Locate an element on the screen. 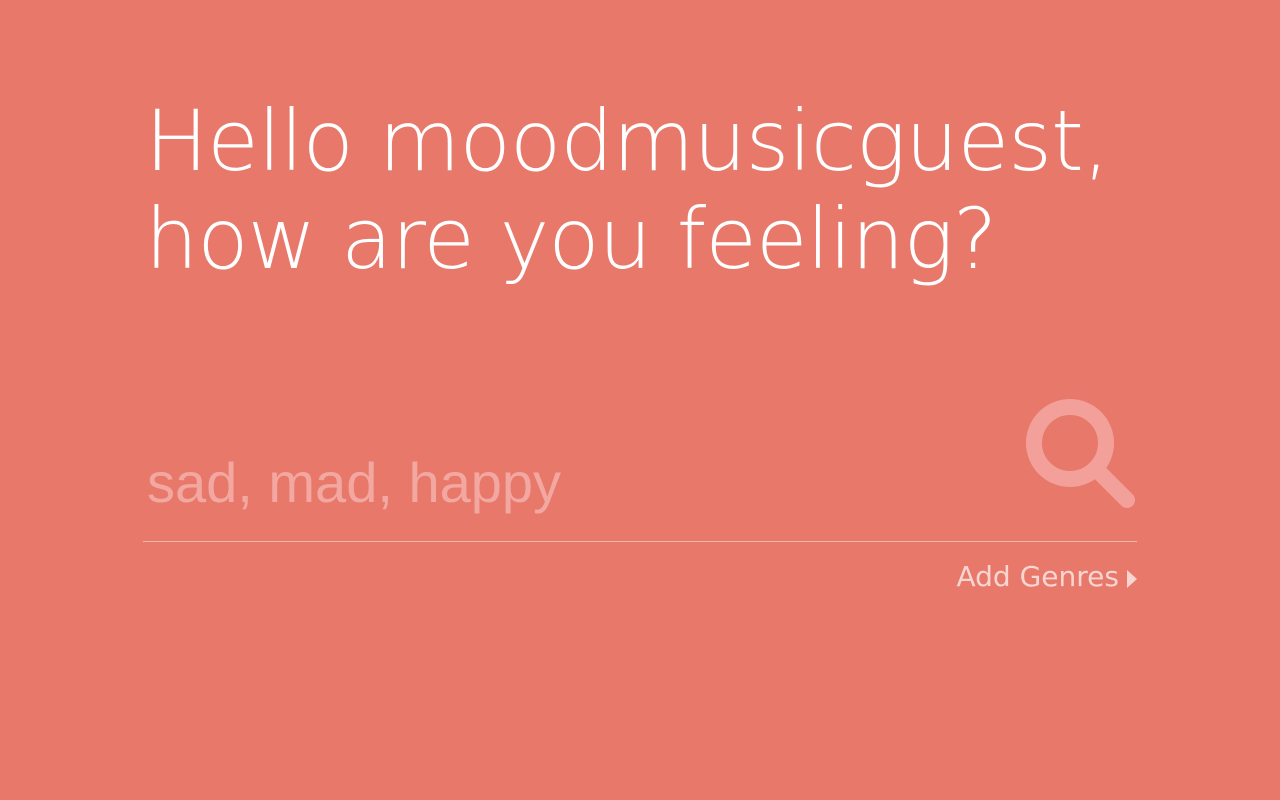 The image size is (1280, 800). greeting-line-2: how are you feeling? is located at coordinates (571, 239).